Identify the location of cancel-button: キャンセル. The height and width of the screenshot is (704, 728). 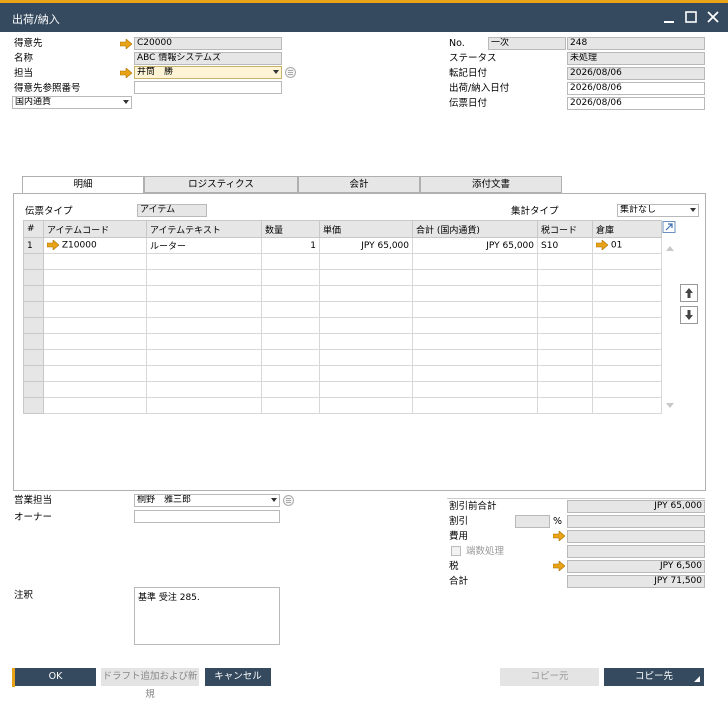
(238, 677).